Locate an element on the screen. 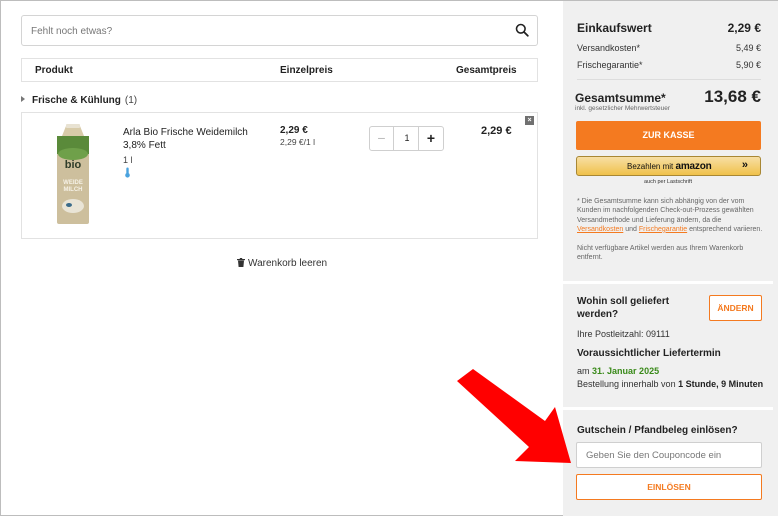 The image size is (778, 516). quantity-value: 1 is located at coordinates (407, 138).